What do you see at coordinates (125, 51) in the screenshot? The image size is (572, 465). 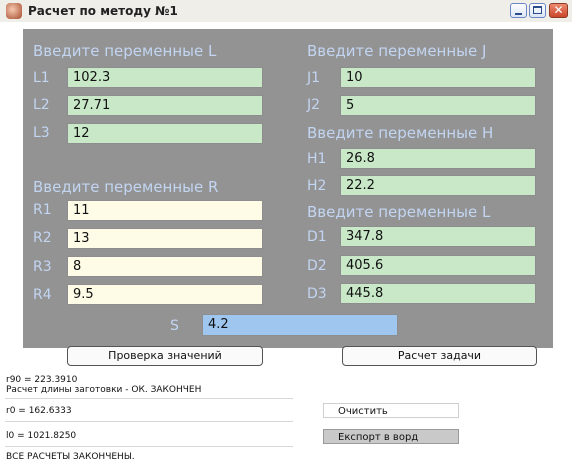 I see `l-group-heading: Введите переменные L` at bounding box center [125, 51].